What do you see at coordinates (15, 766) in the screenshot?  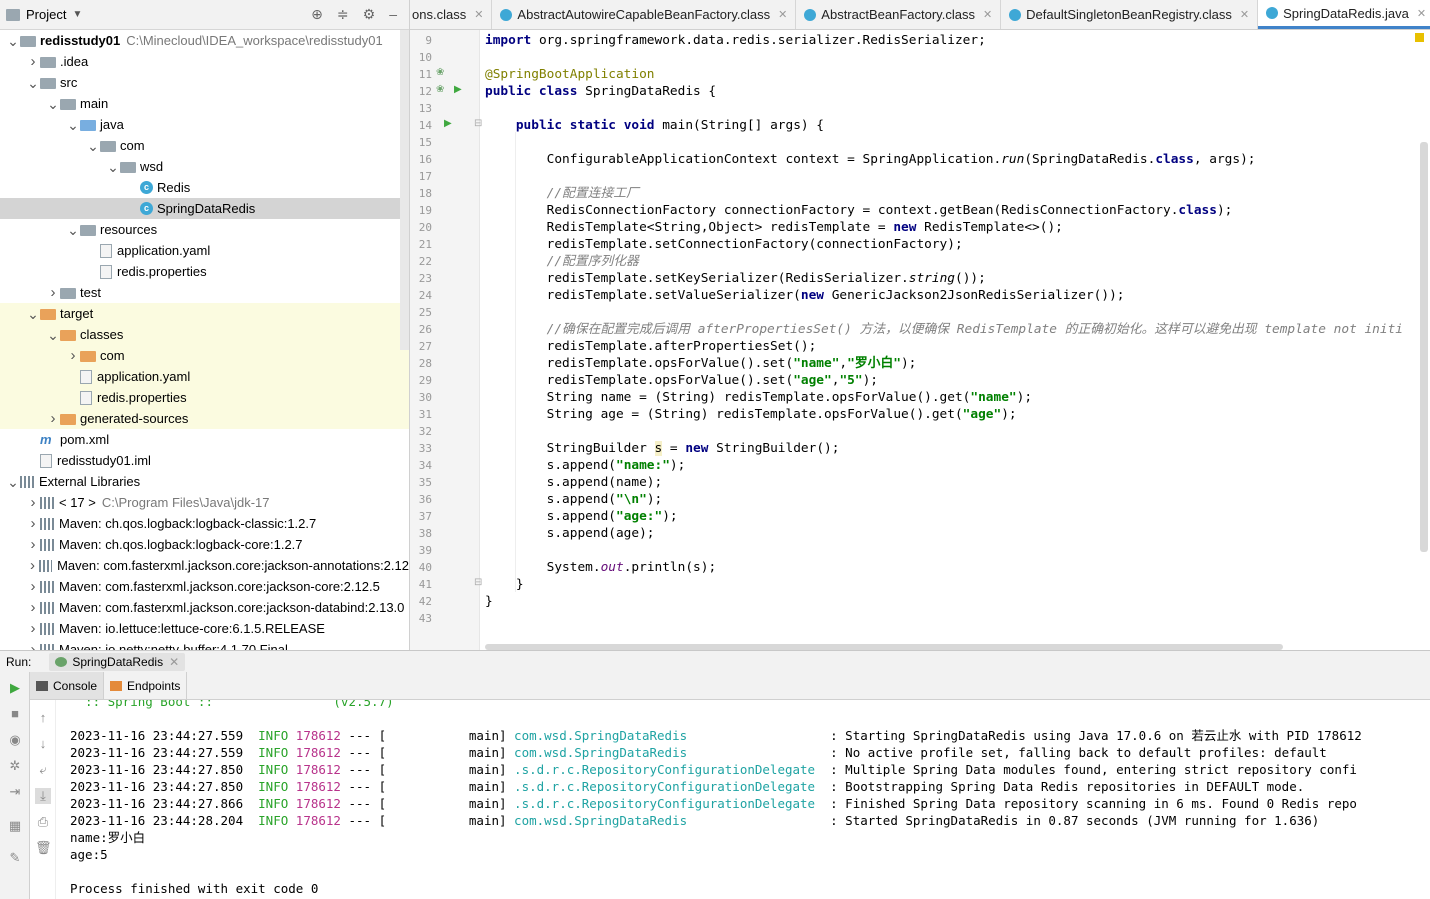 I see `settings-icon: ✲` at bounding box center [15, 766].